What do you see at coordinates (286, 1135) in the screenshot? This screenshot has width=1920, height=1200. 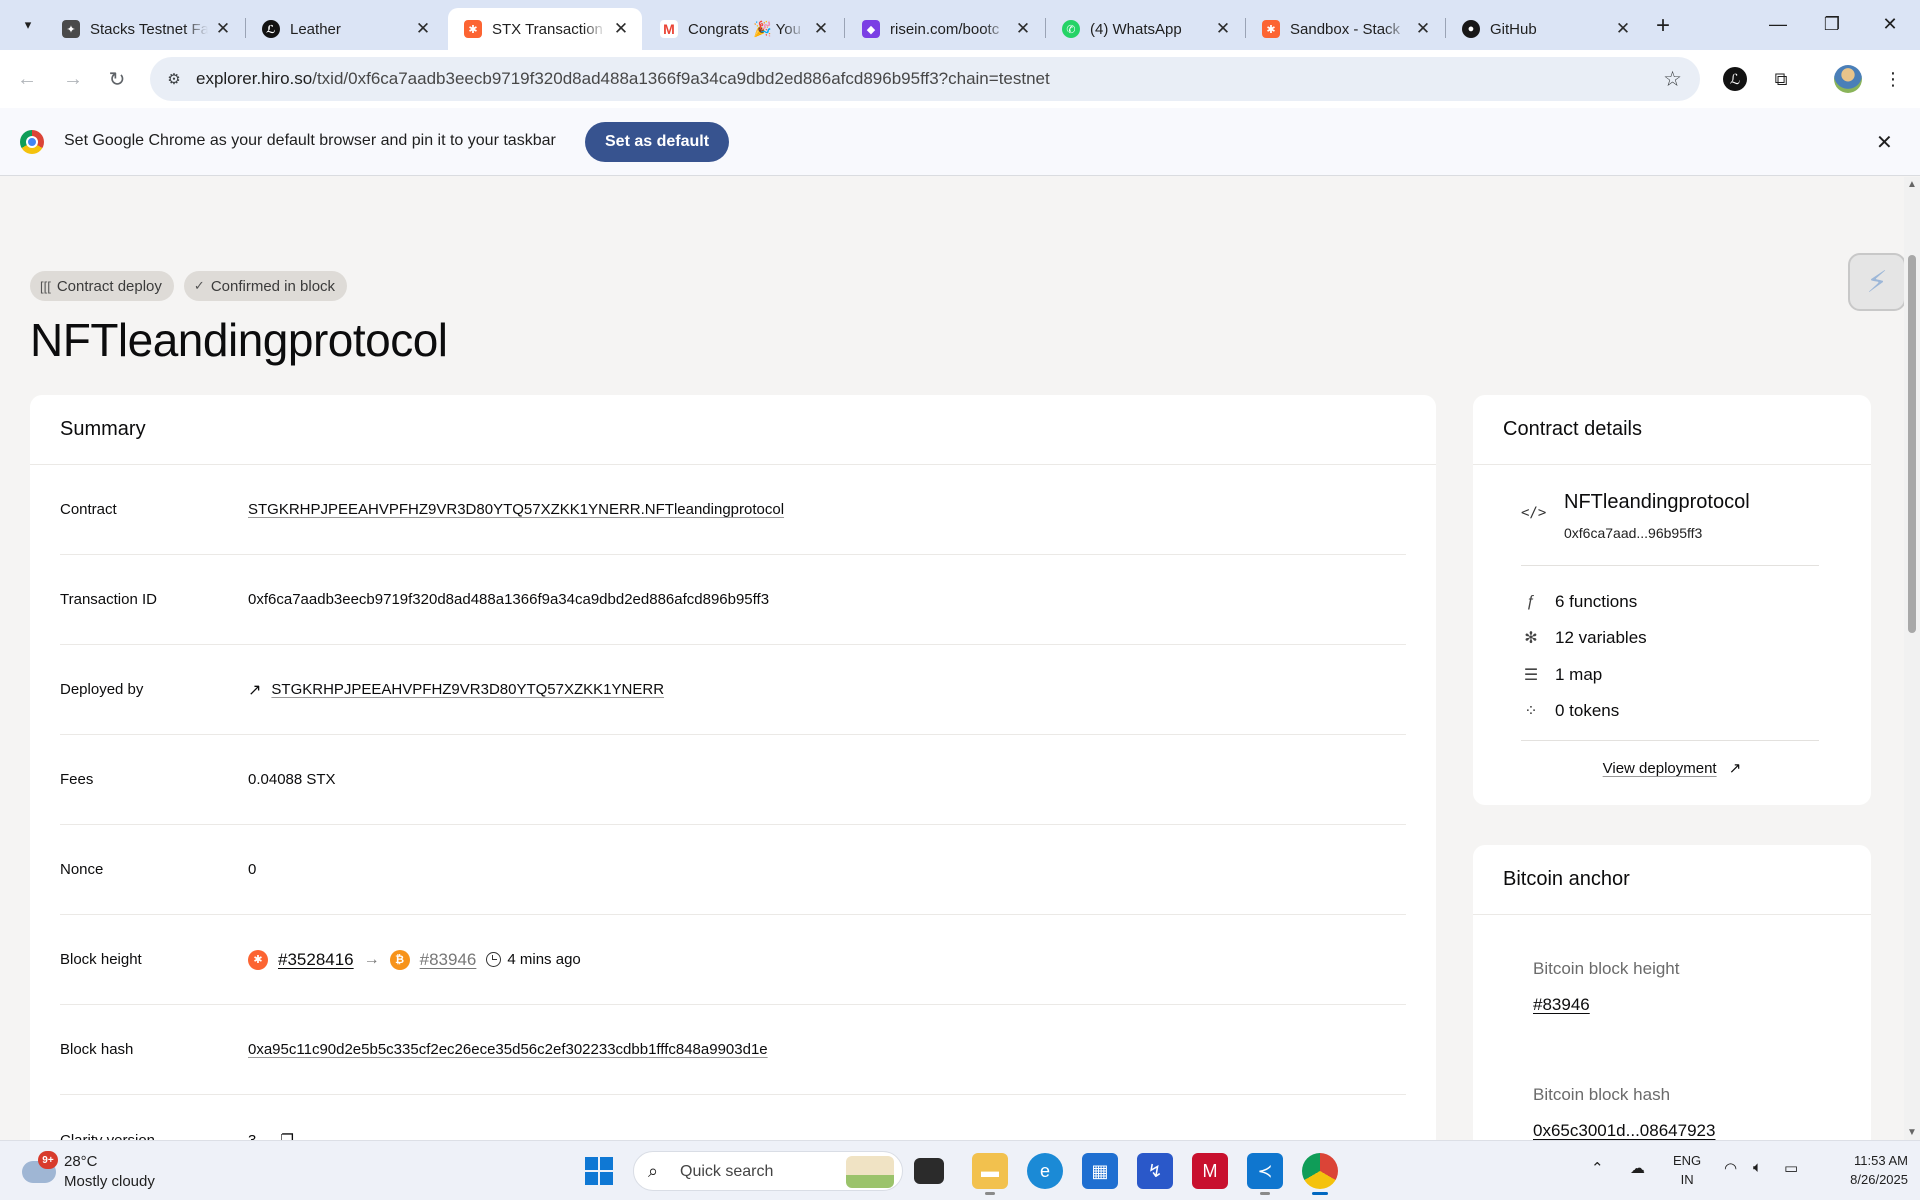 I see `copy-icon: ❐` at bounding box center [286, 1135].